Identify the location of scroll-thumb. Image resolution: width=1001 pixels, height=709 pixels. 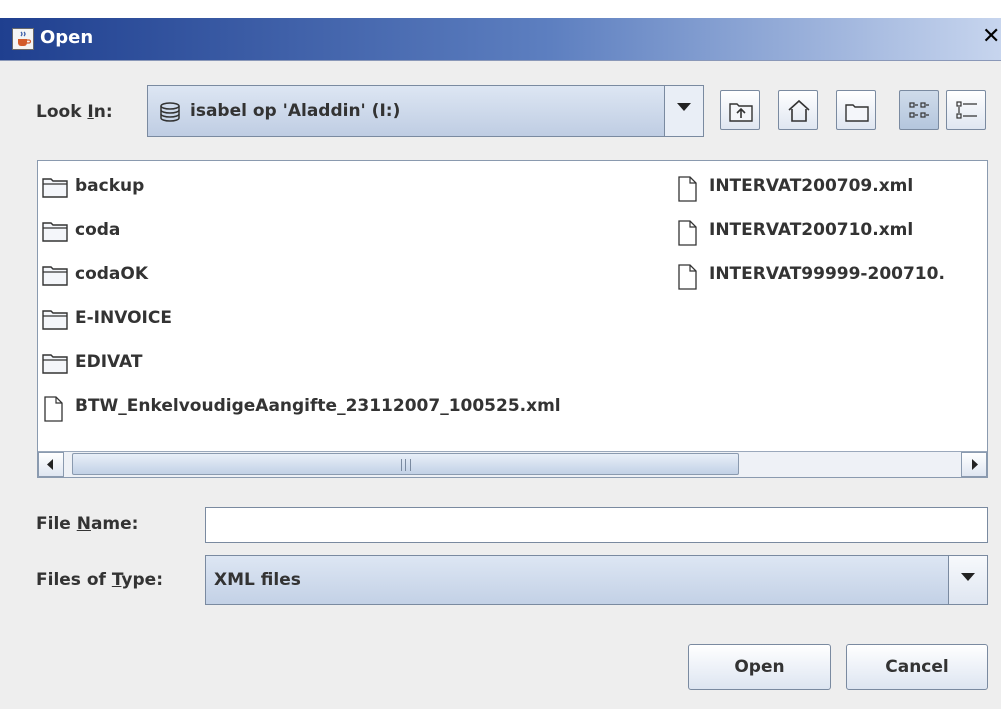
(405, 464).